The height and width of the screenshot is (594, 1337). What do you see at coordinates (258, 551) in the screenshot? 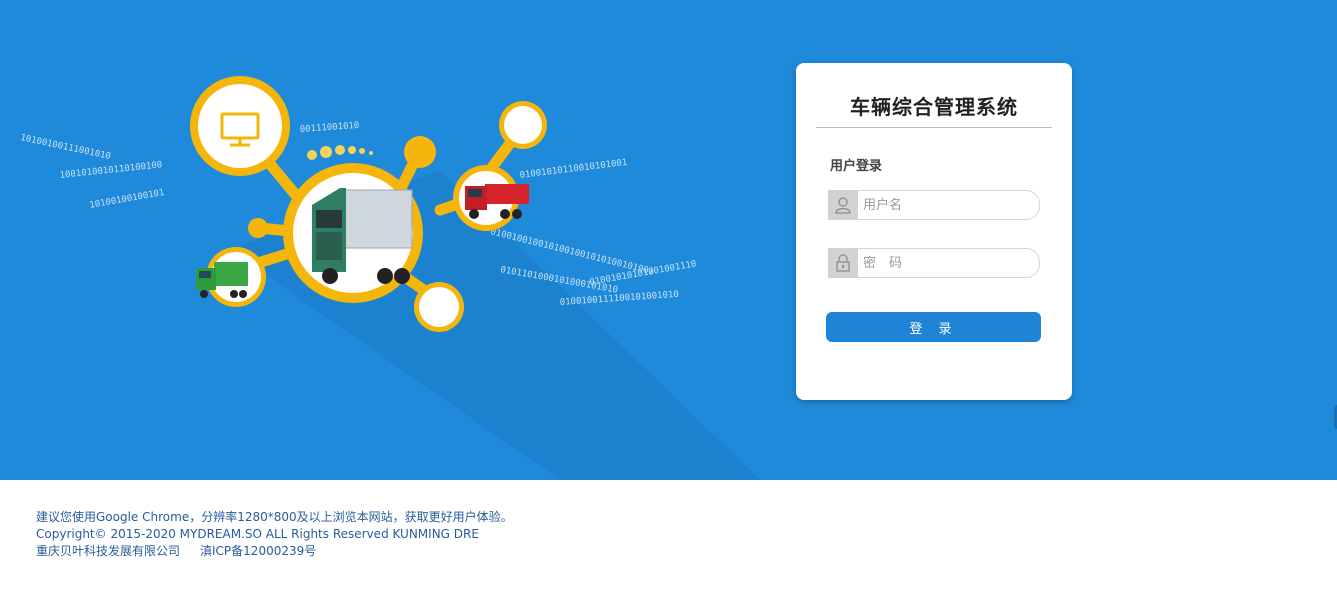
I see `icp-number: 滇ICP备12000239号` at bounding box center [258, 551].